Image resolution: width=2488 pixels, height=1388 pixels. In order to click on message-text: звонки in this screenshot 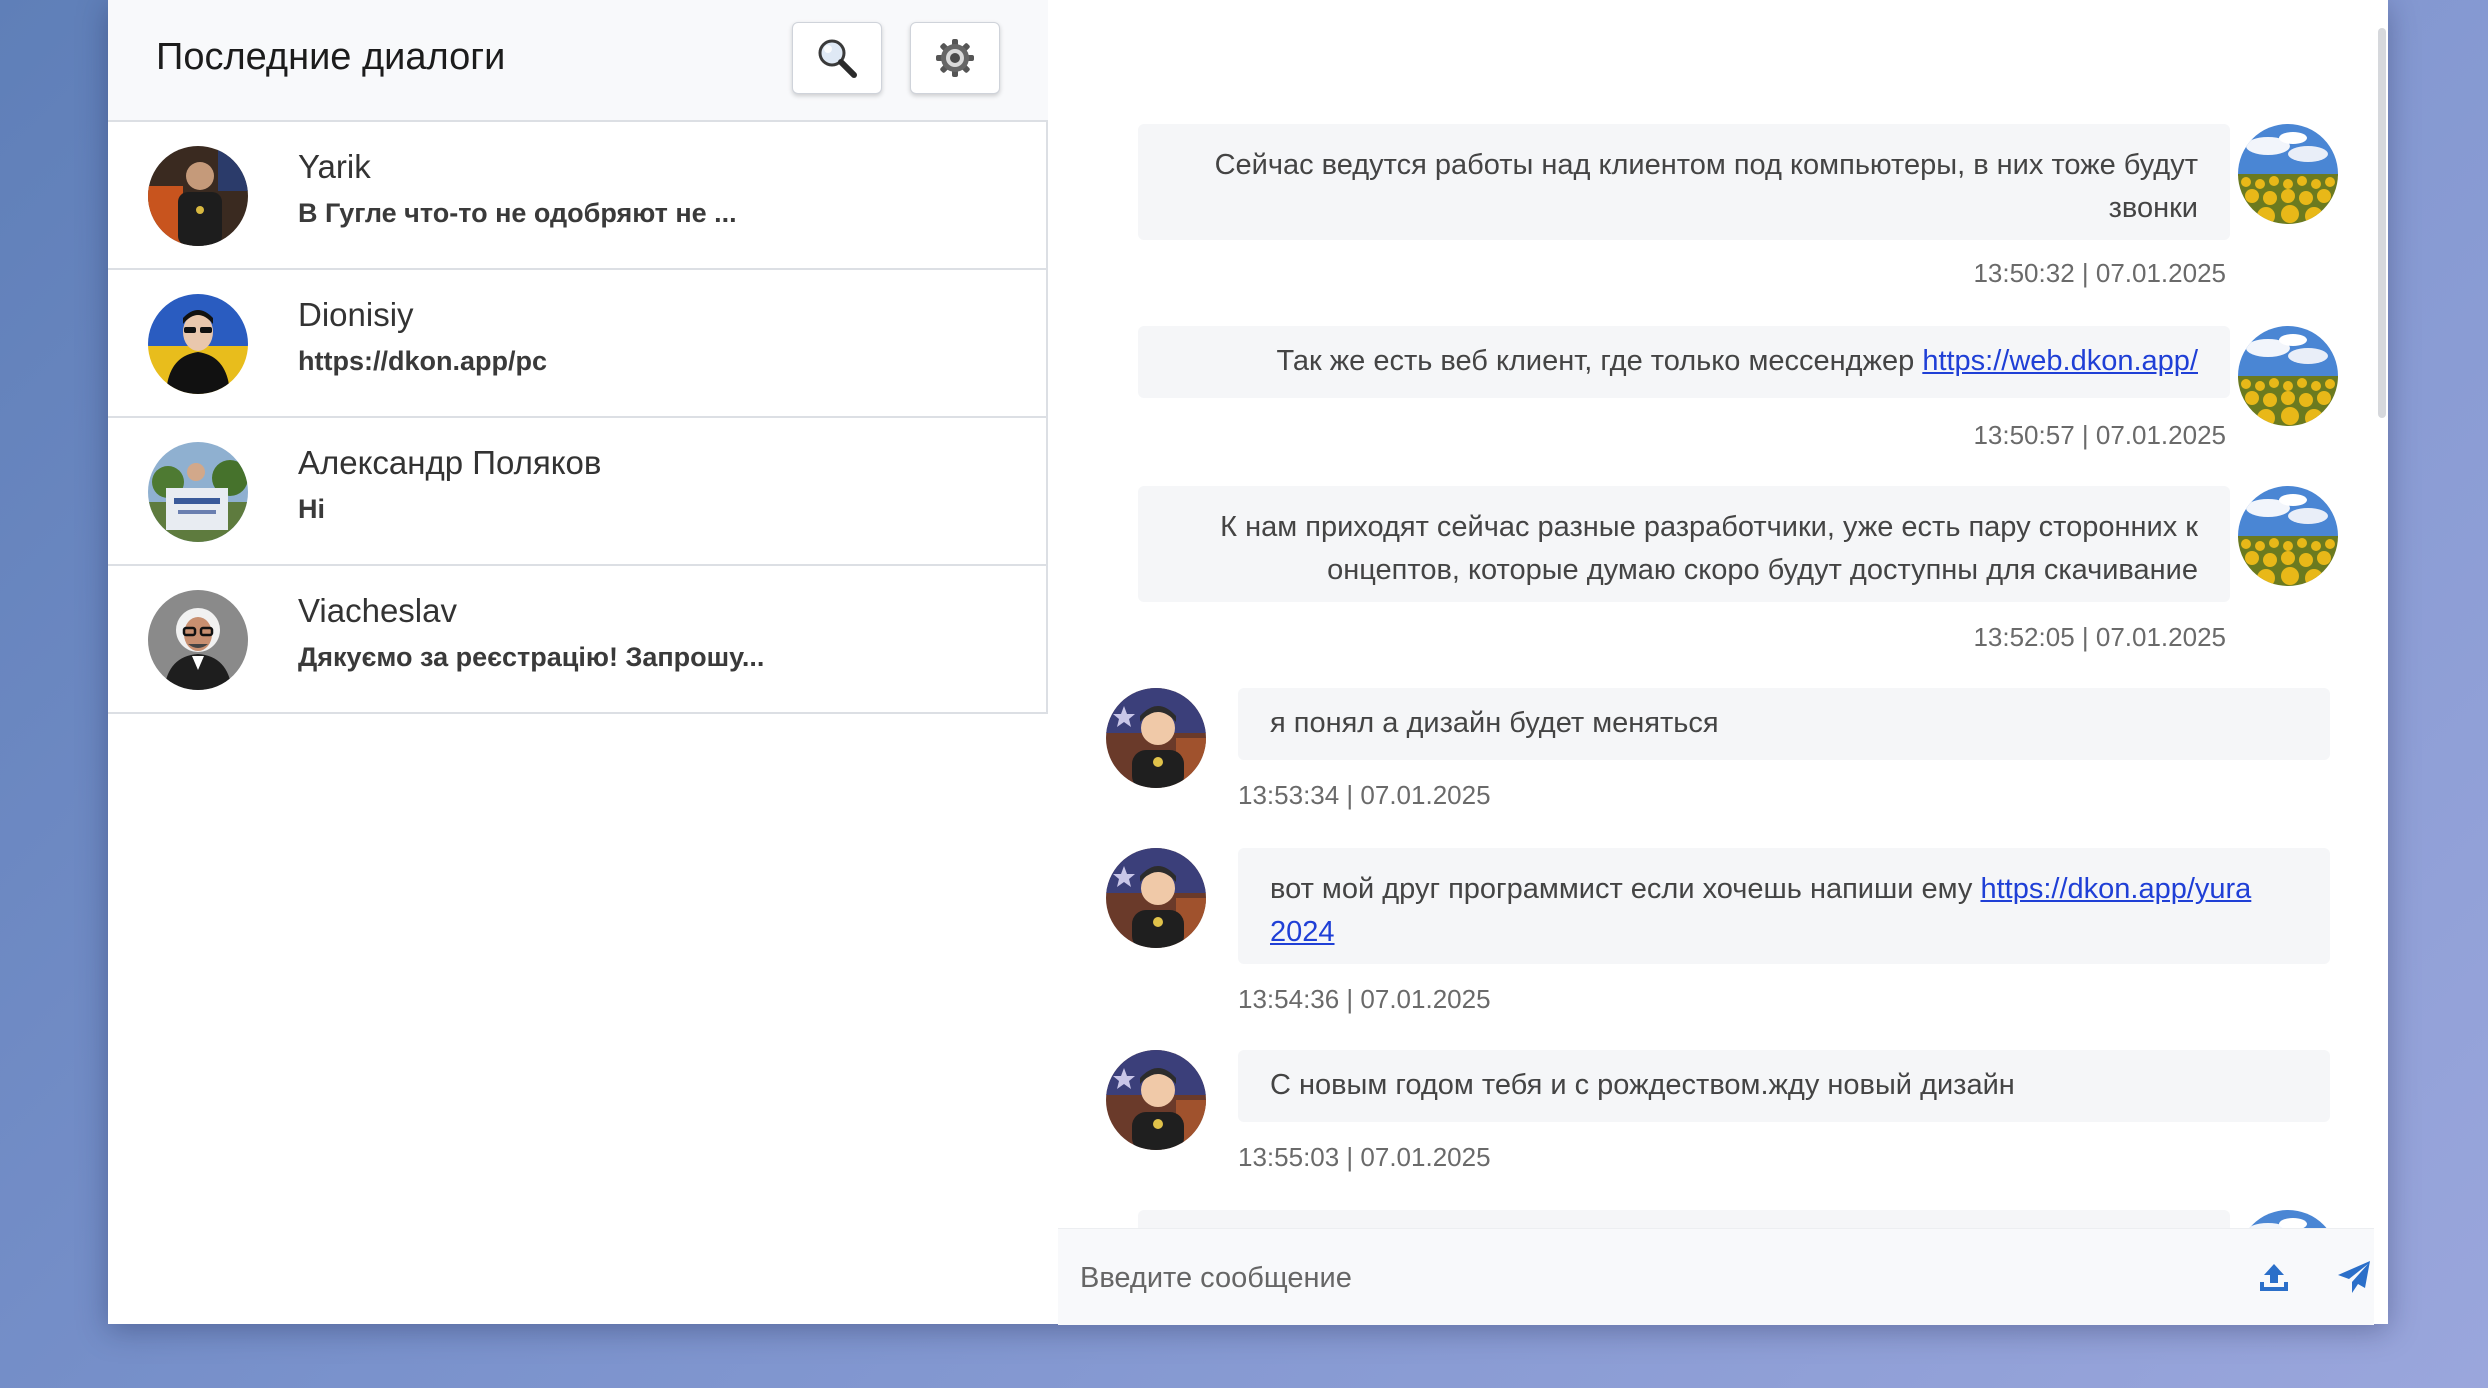, I will do `click(2153, 208)`.